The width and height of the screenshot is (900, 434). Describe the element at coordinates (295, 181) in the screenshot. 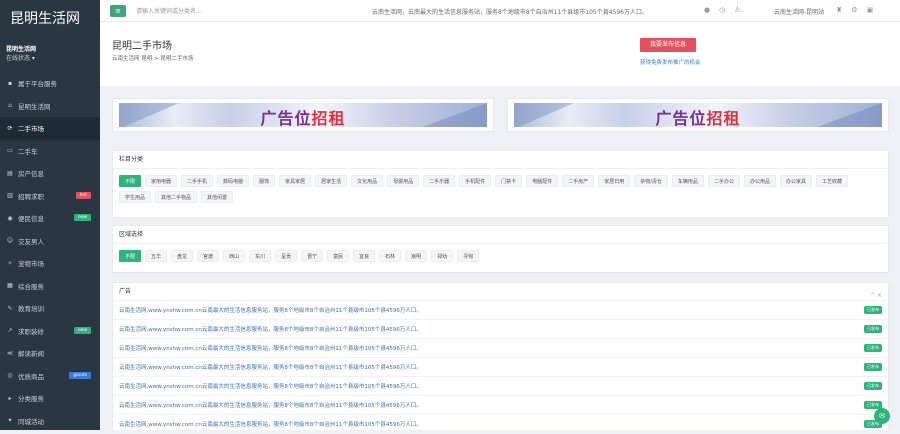

I see `category-tag: 家具家居` at that location.